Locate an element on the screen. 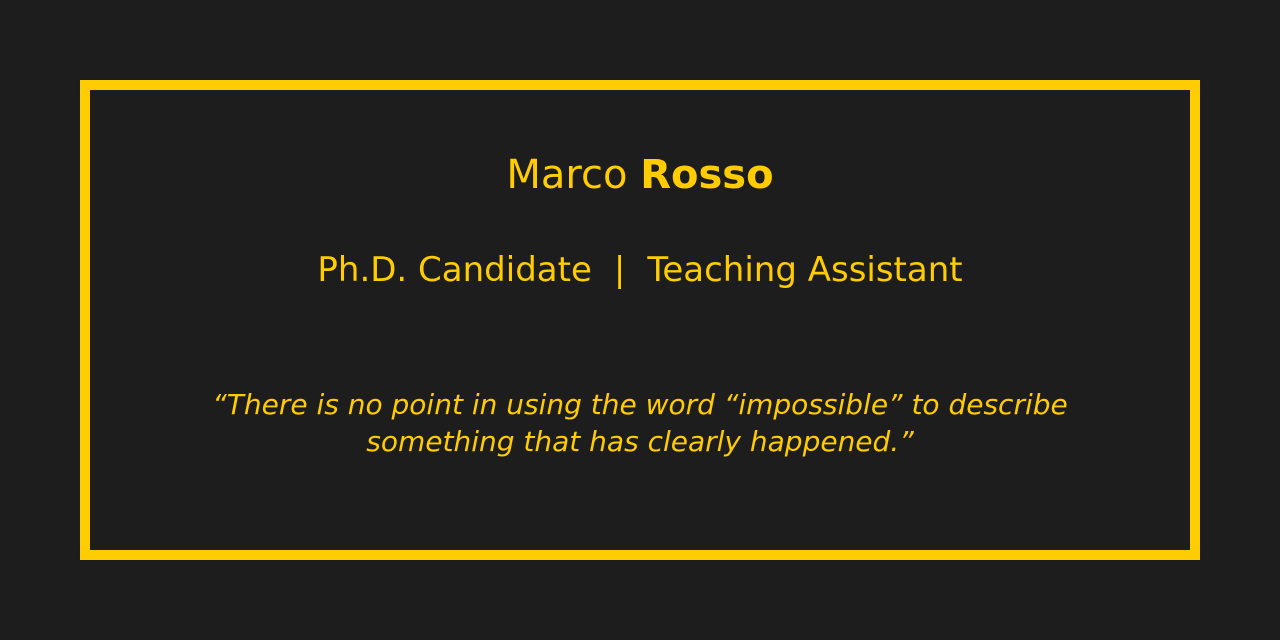 The image size is (1280, 640). role-secondary: Teaching Assistant is located at coordinates (805, 270).